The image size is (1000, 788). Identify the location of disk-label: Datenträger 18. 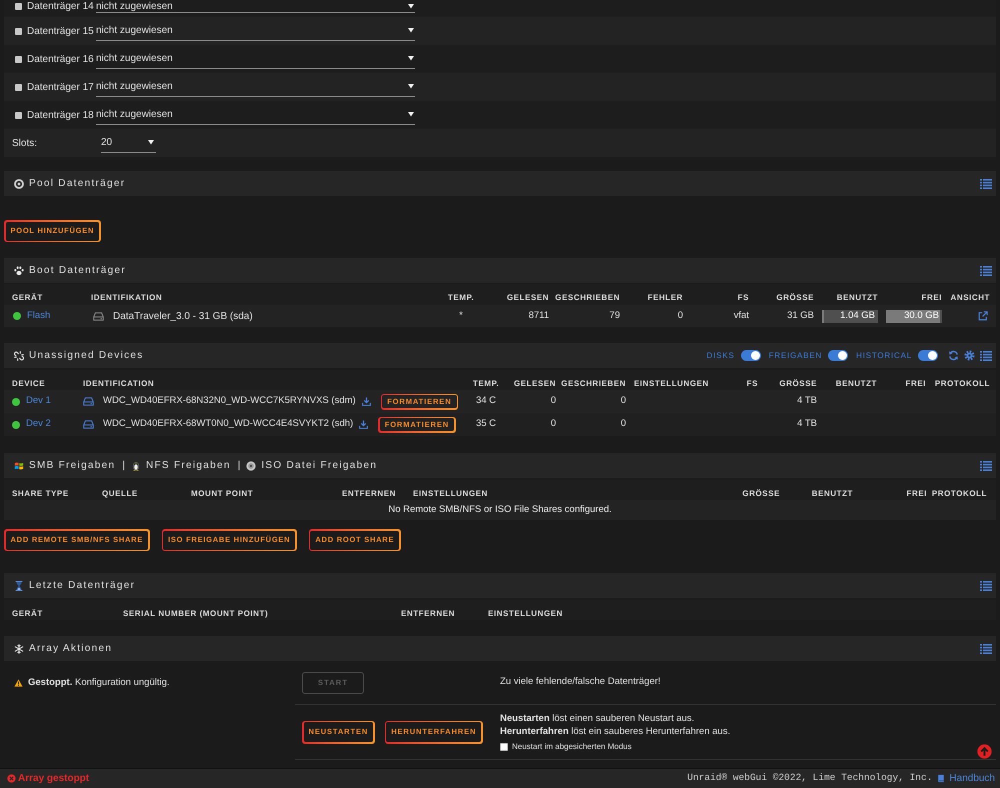
(61, 115).